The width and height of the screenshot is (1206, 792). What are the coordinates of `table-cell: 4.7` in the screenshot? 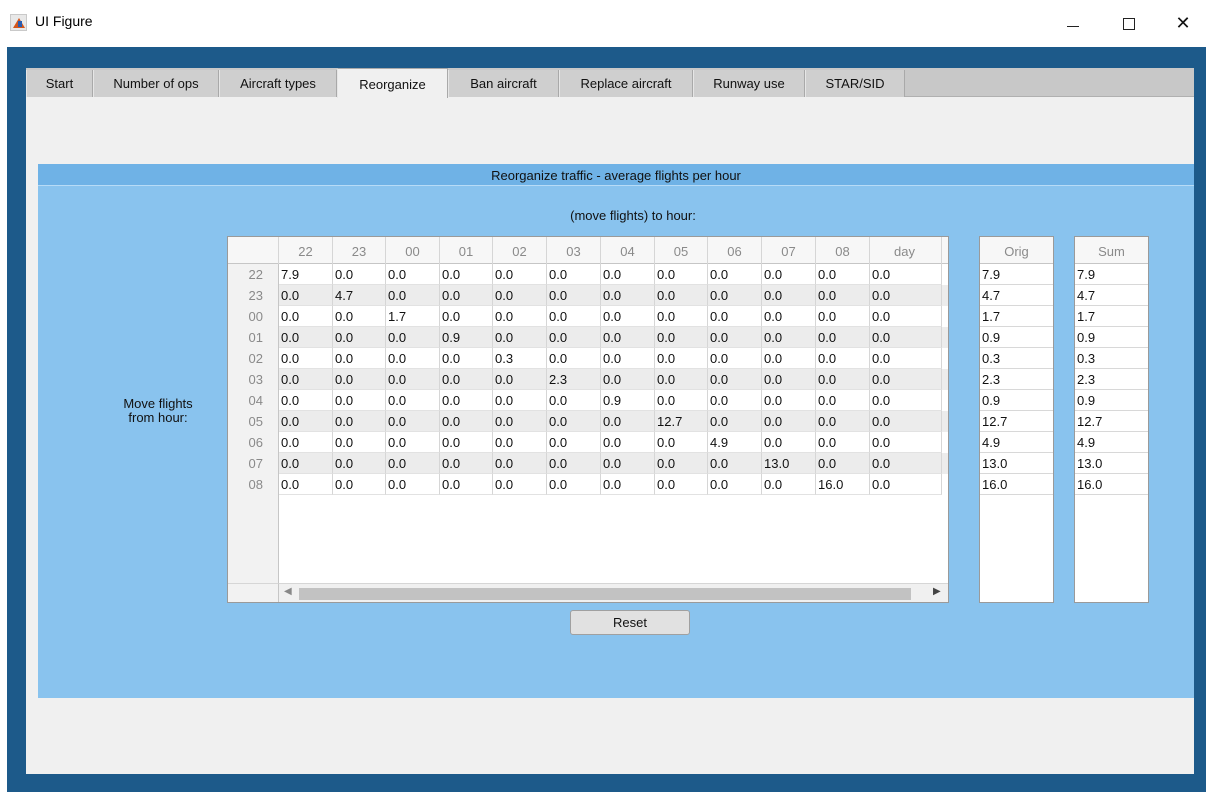 It's located at (359, 295).